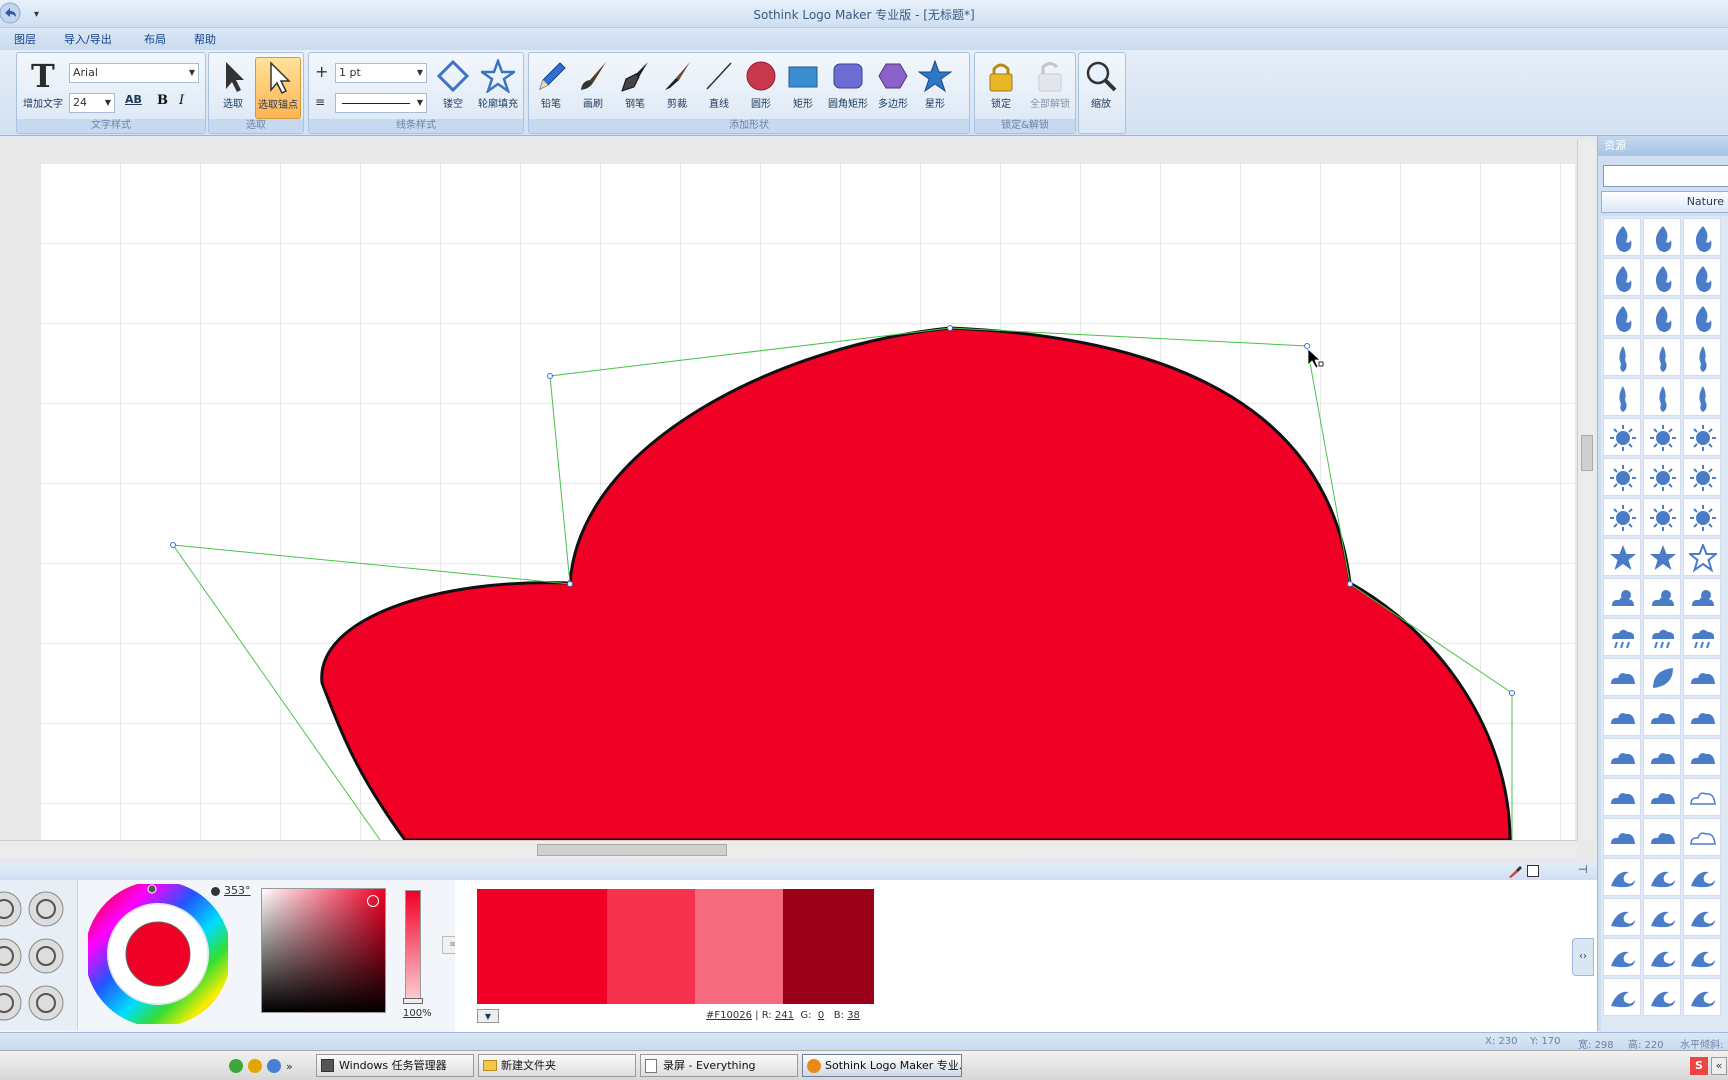 The image size is (1728, 1080). Describe the element at coordinates (262, 1066) in the screenshot. I see `tray-quicklaunch-icons: »` at that location.